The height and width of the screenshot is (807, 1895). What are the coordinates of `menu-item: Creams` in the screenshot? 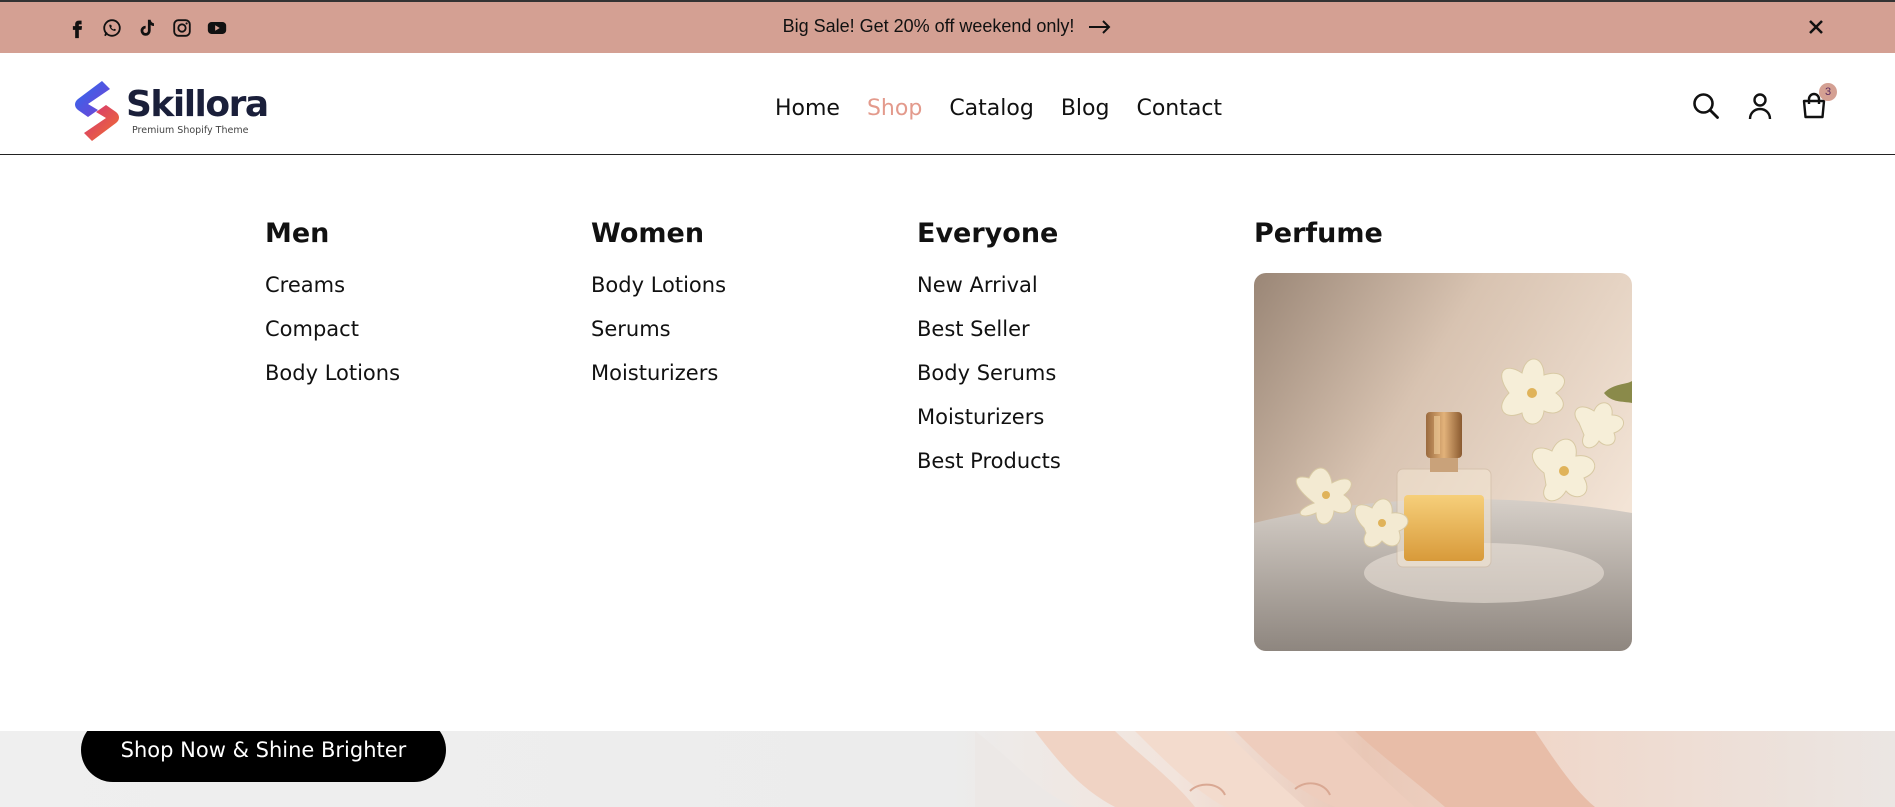 It's located at (332, 295).